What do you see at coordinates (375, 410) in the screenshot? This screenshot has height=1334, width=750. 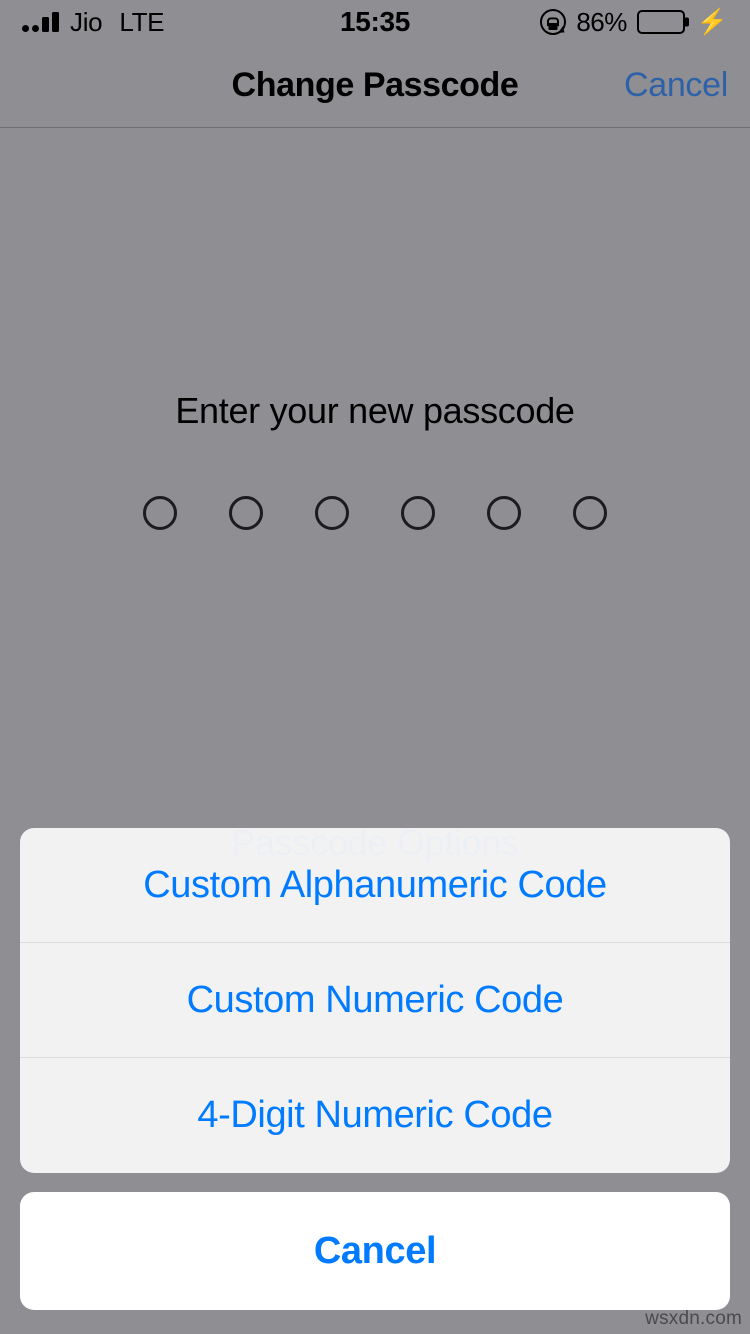 I see `passcode-prompt-text: Enter your new passcode` at bounding box center [375, 410].